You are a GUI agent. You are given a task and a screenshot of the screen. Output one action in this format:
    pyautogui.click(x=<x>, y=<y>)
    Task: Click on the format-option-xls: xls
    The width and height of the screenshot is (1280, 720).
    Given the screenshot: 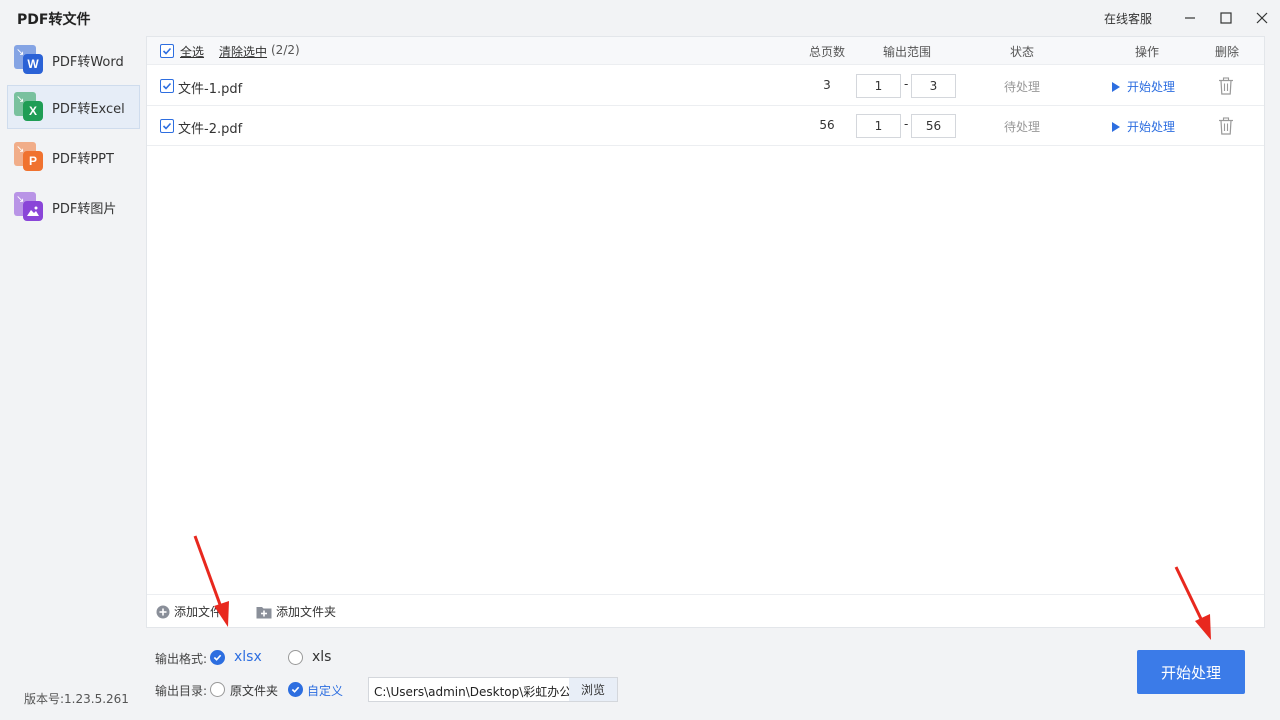 What is the action you would take?
    pyautogui.click(x=321, y=657)
    